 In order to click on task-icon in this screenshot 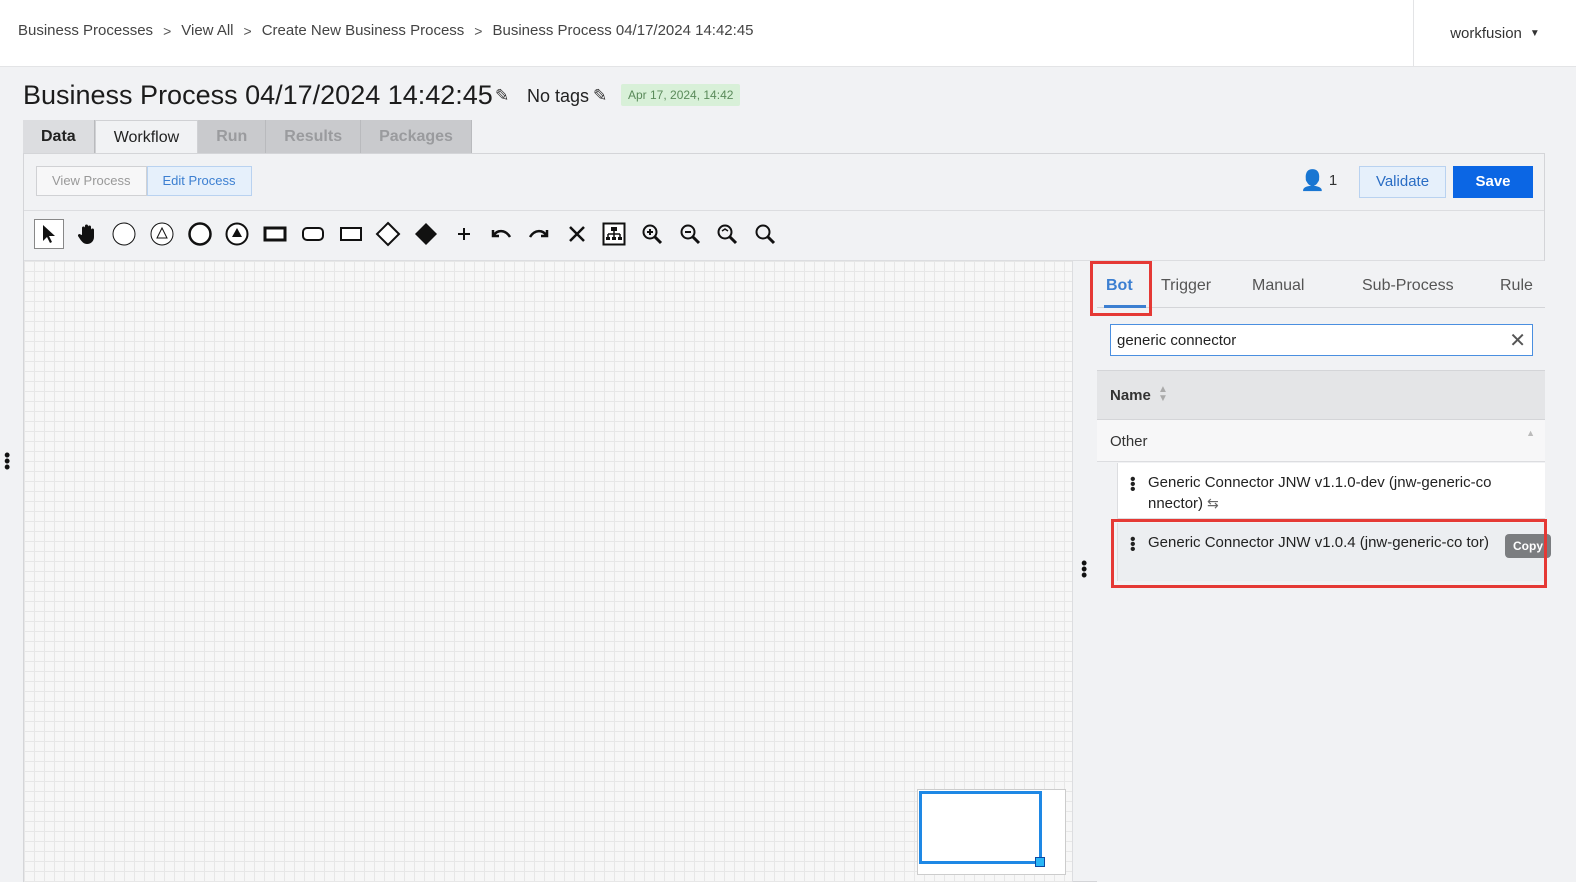, I will do `click(275, 234)`.